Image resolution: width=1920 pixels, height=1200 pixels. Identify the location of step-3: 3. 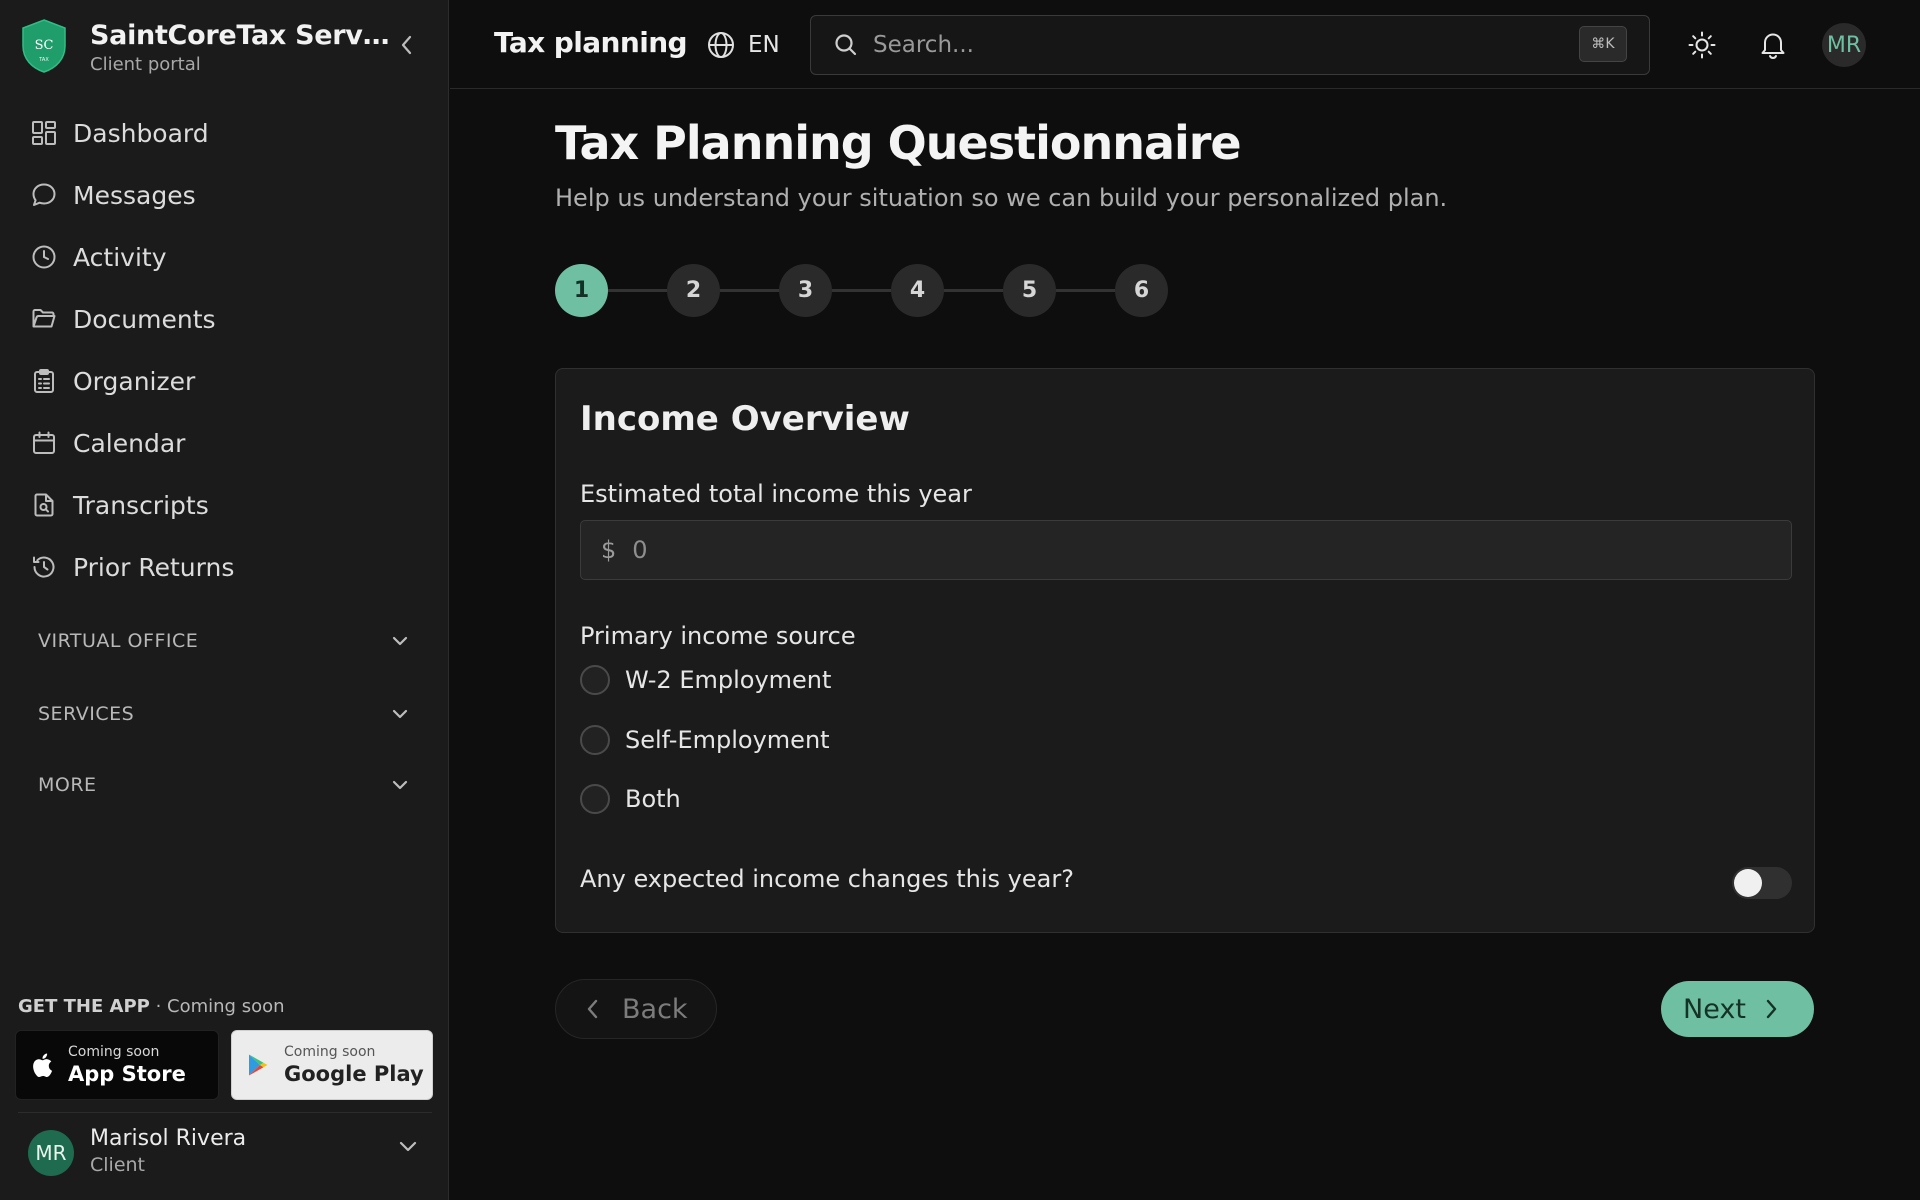
(805, 290).